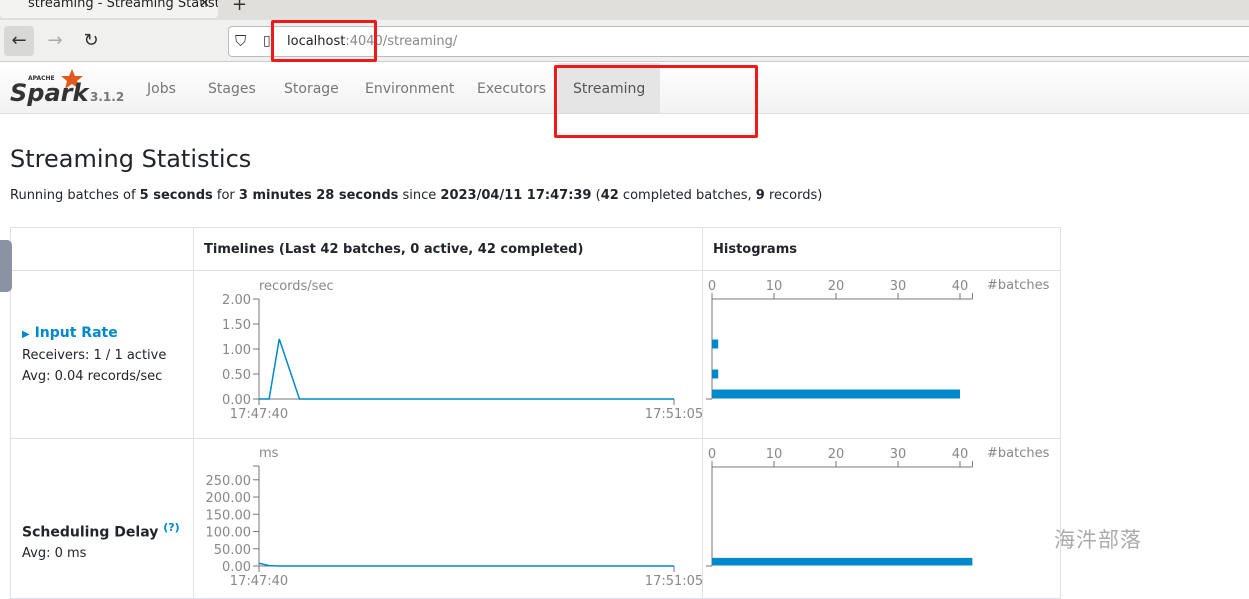  Describe the element at coordinates (19, 41) in the screenshot. I see `back-icon: ←` at that location.